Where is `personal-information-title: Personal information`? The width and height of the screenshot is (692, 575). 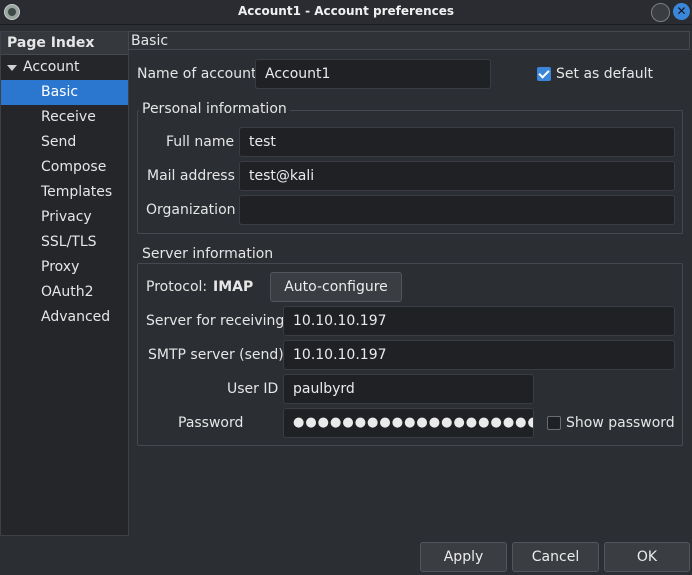
personal-information-title: Personal information is located at coordinates (214, 109).